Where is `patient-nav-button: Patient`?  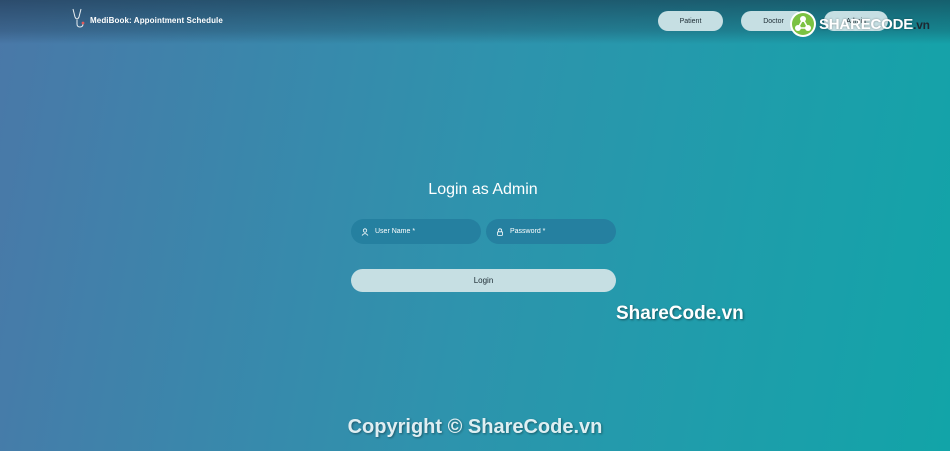
patient-nav-button: Patient is located at coordinates (690, 21).